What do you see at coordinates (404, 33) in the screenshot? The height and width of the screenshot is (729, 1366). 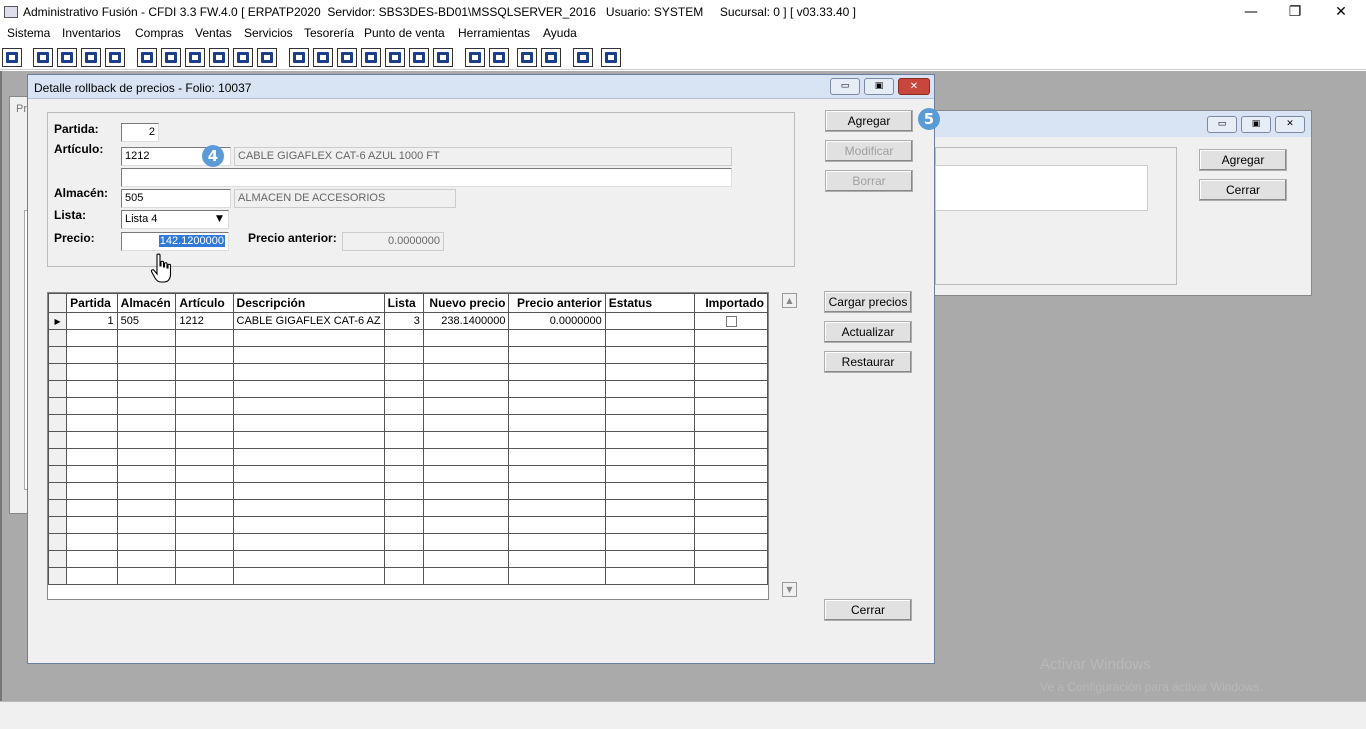 I see `menu-punto-de-venta: Punto de venta` at bounding box center [404, 33].